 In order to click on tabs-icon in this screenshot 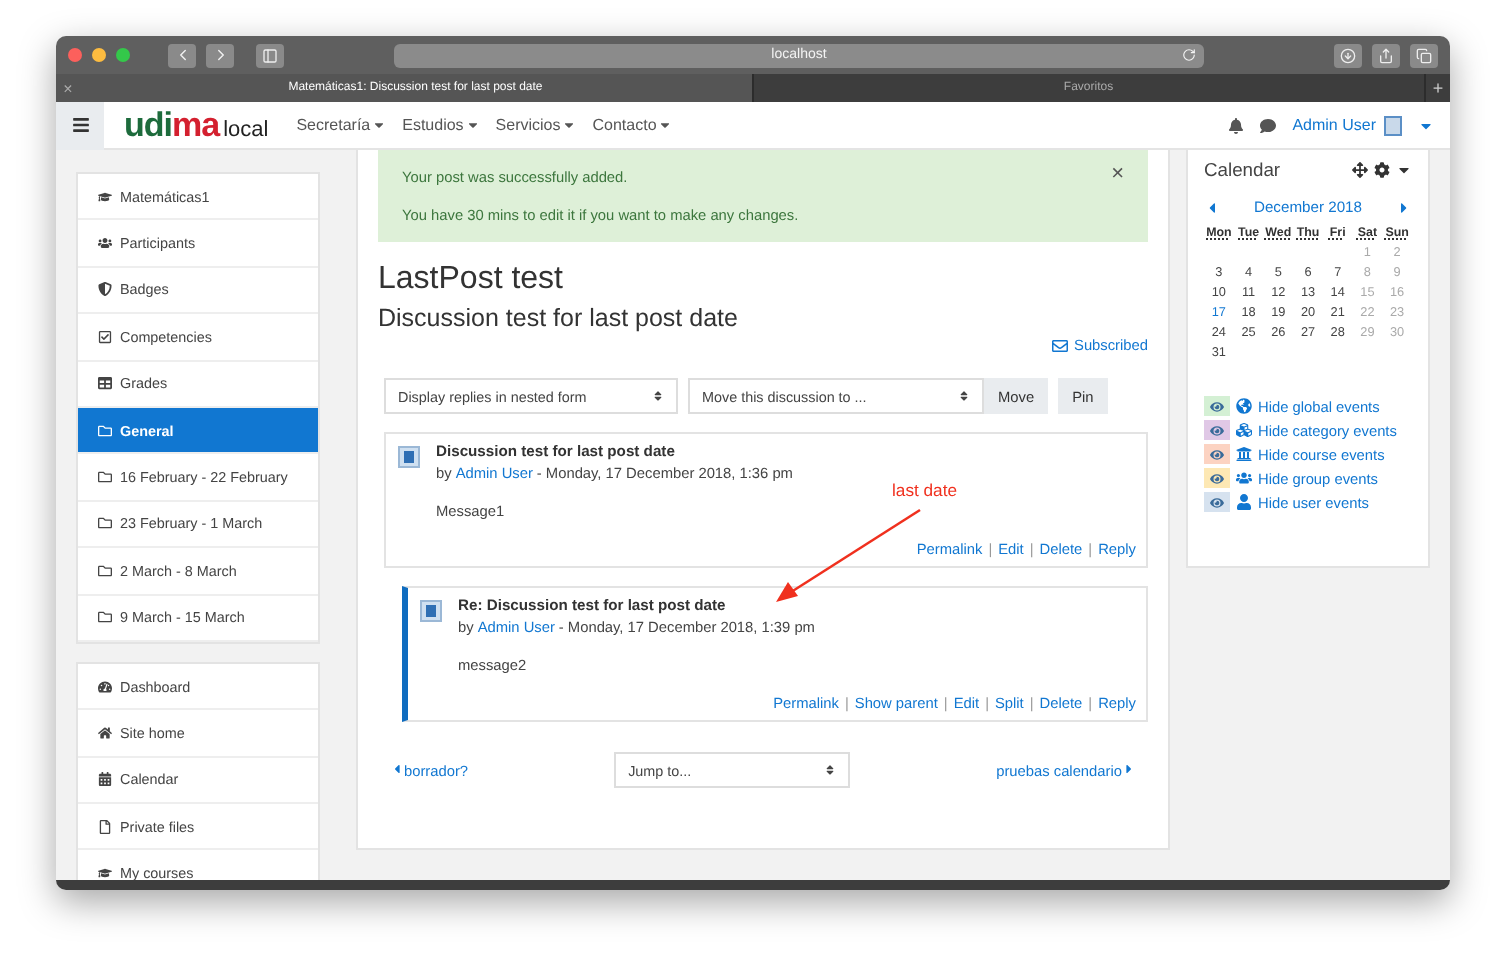, I will do `click(1424, 55)`.